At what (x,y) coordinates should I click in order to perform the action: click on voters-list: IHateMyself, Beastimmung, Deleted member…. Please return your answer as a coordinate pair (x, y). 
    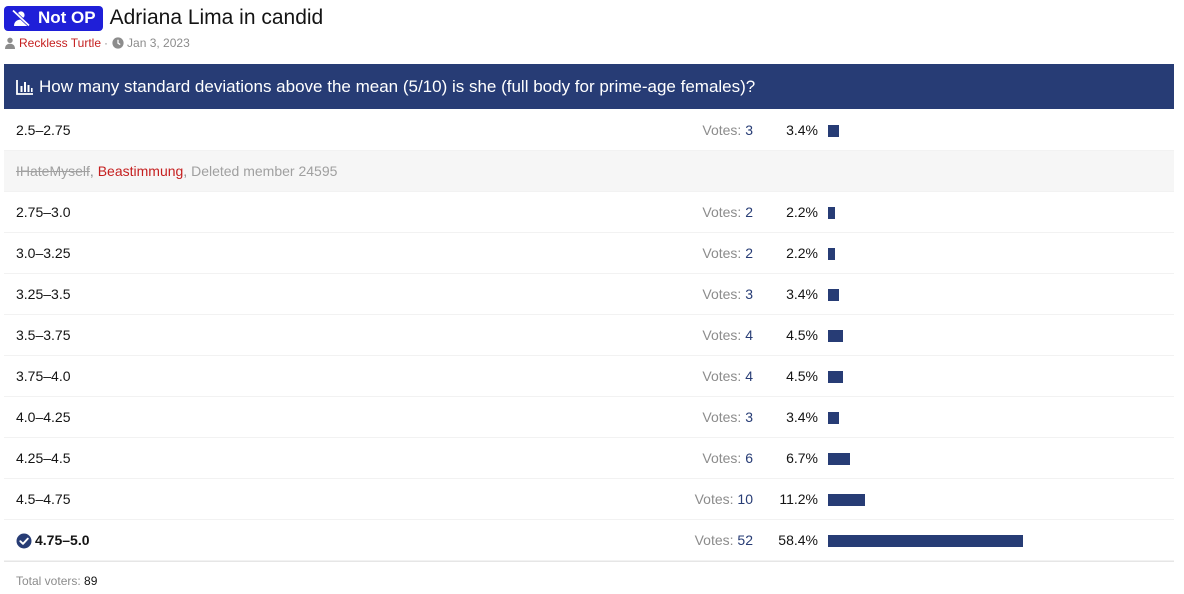
    Looking at the image, I should click on (589, 171).